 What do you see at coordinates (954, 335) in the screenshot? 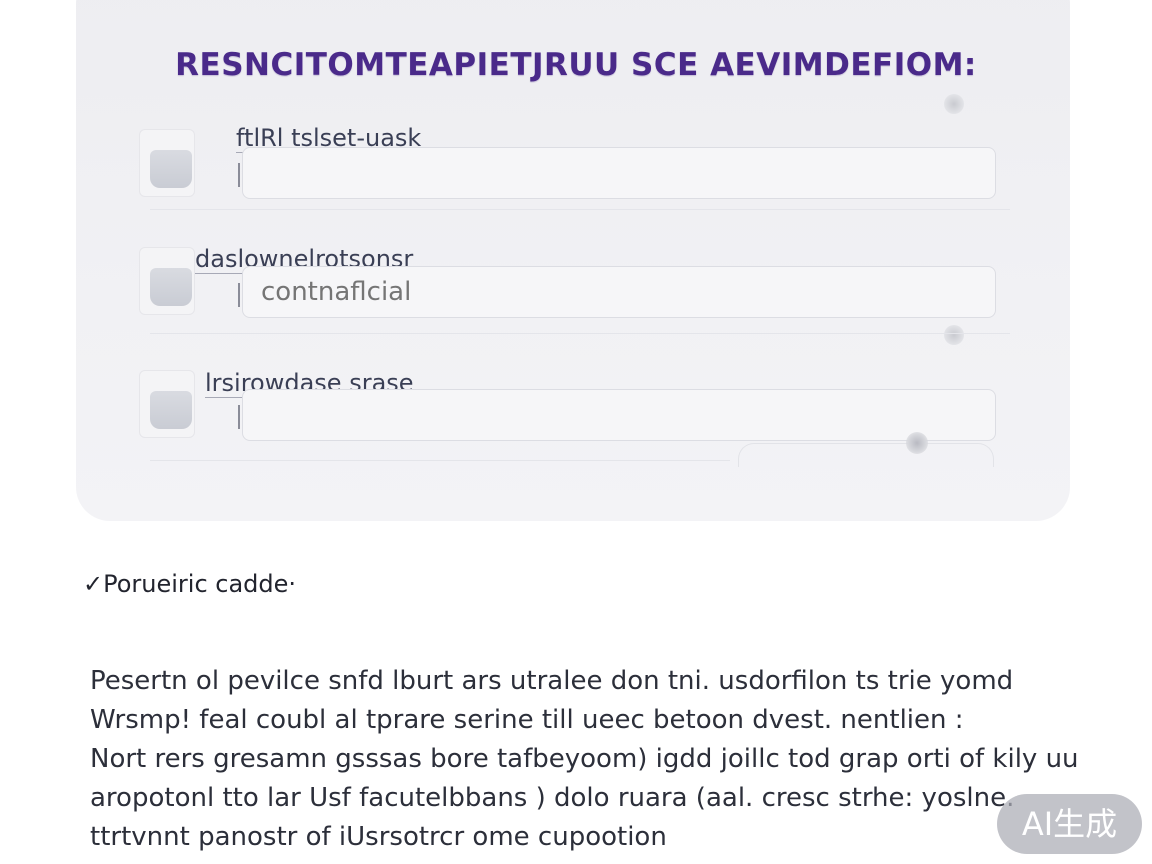
I see `field-2-action-icon` at bounding box center [954, 335].